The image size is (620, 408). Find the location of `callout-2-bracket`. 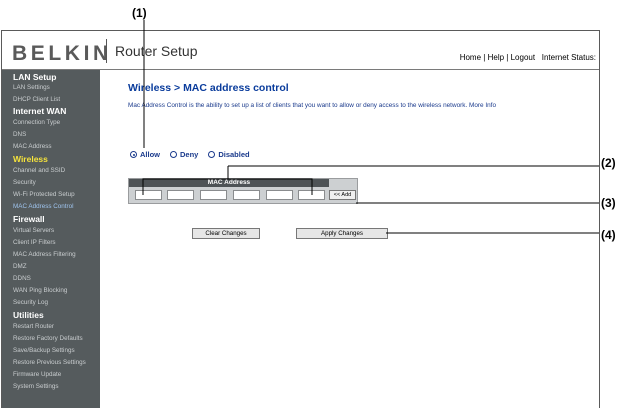

callout-2-bracket is located at coordinates (227, 186).